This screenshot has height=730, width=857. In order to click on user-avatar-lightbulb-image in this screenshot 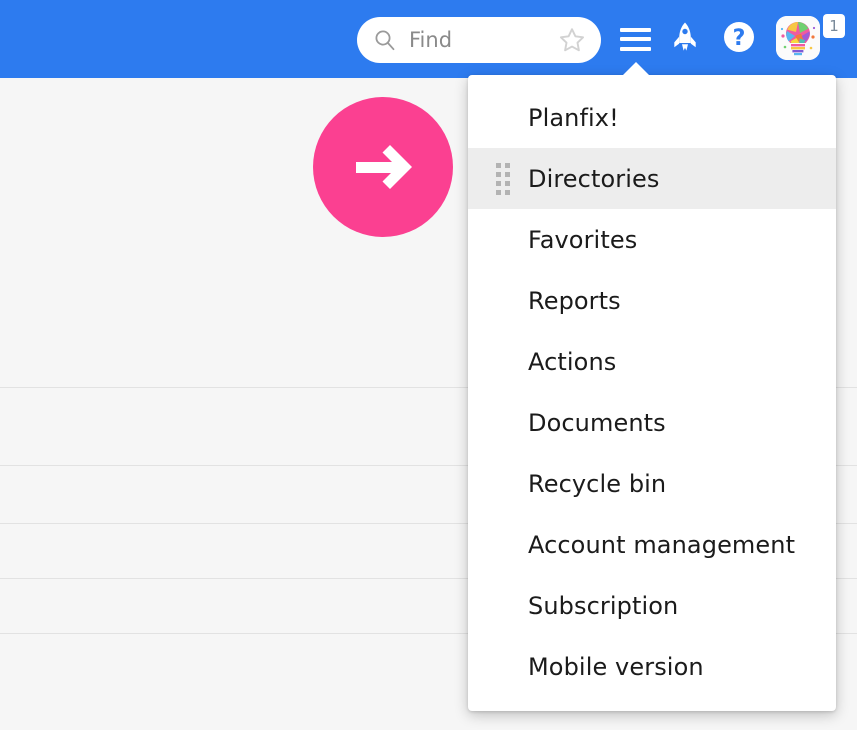, I will do `click(798, 38)`.